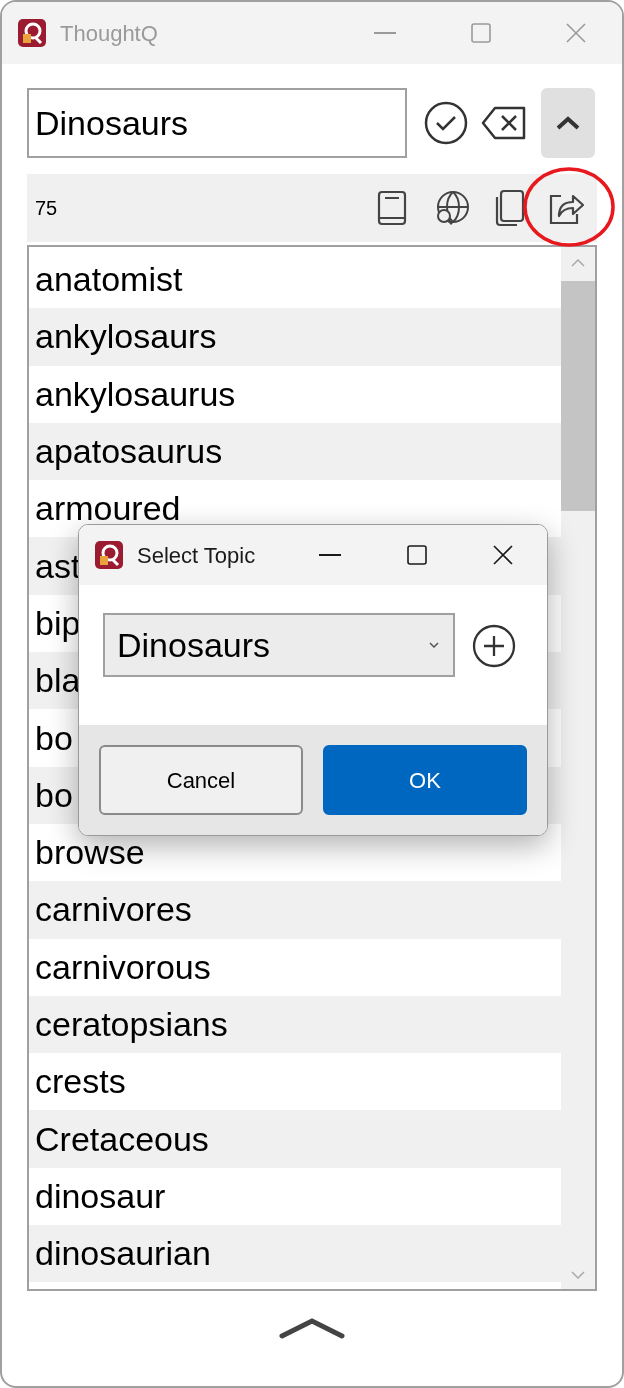 The width and height of the screenshot is (624, 1388). Describe the element at coordinates (504, 123) in the screenshot. I see `backspace-icon` at that location.